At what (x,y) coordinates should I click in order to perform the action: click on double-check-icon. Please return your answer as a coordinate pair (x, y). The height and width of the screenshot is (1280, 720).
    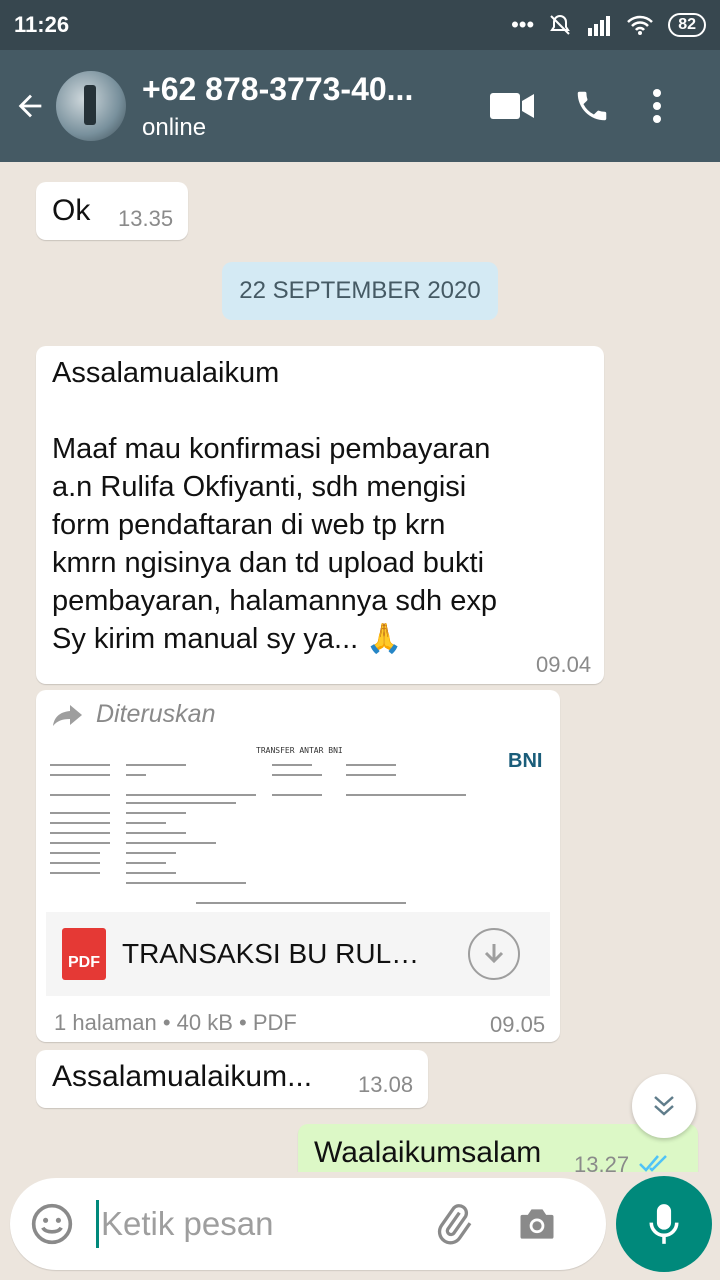
    Looking at the image, I should click on (653, 1163).